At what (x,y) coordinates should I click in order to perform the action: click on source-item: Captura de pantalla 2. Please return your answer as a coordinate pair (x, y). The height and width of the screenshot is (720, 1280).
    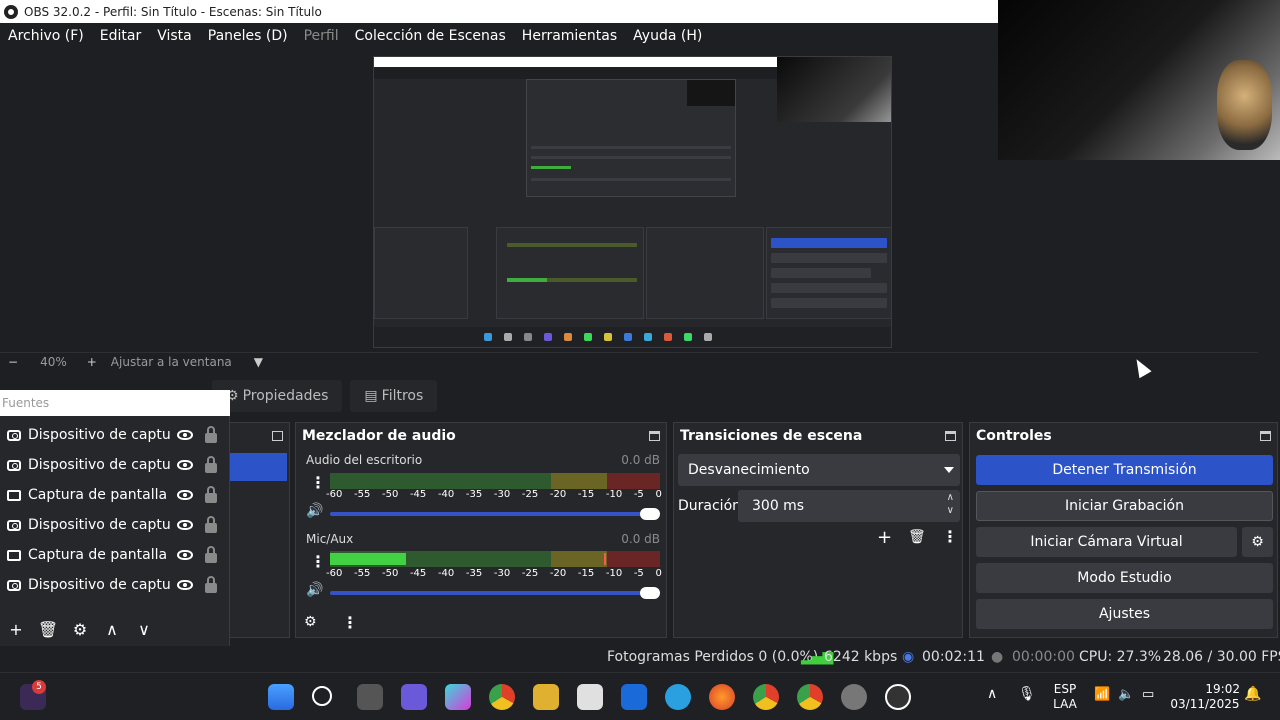
    Looking at the image, I should click on (114, 495).